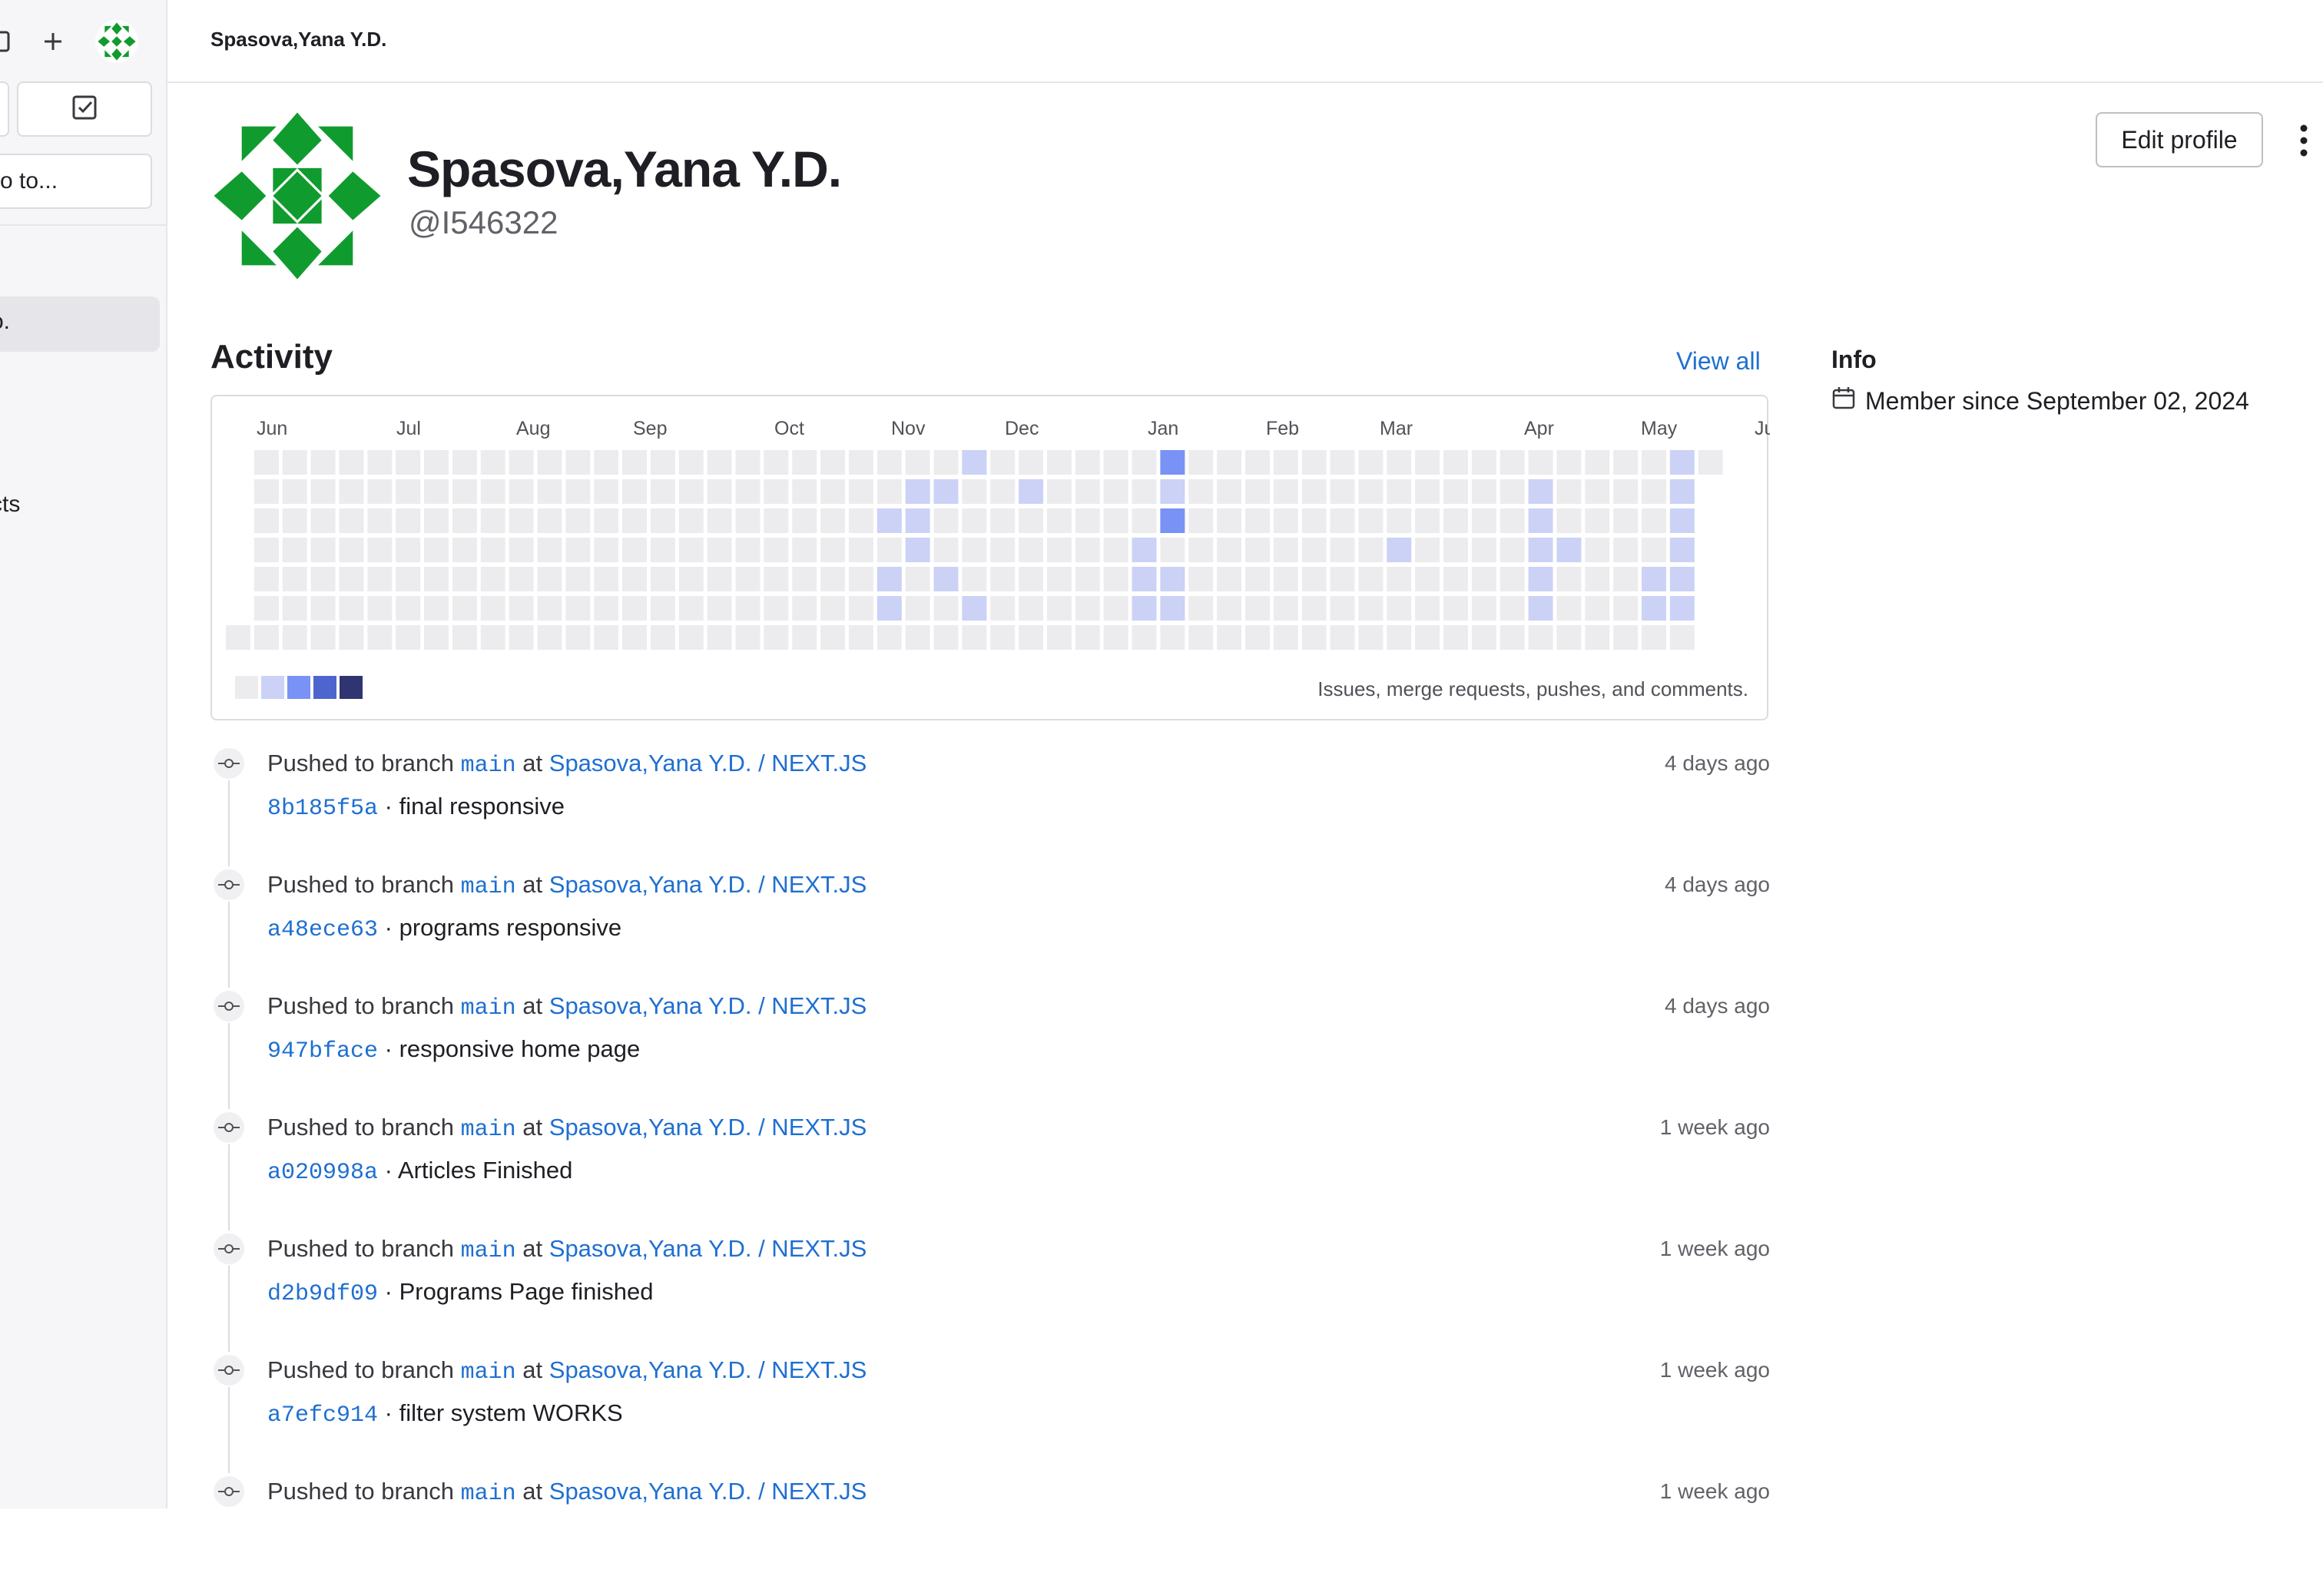 The height and width of the screenshot is (1596, 2323). I want to click on commit-sha-link: a48ece63, so click(322, 930).